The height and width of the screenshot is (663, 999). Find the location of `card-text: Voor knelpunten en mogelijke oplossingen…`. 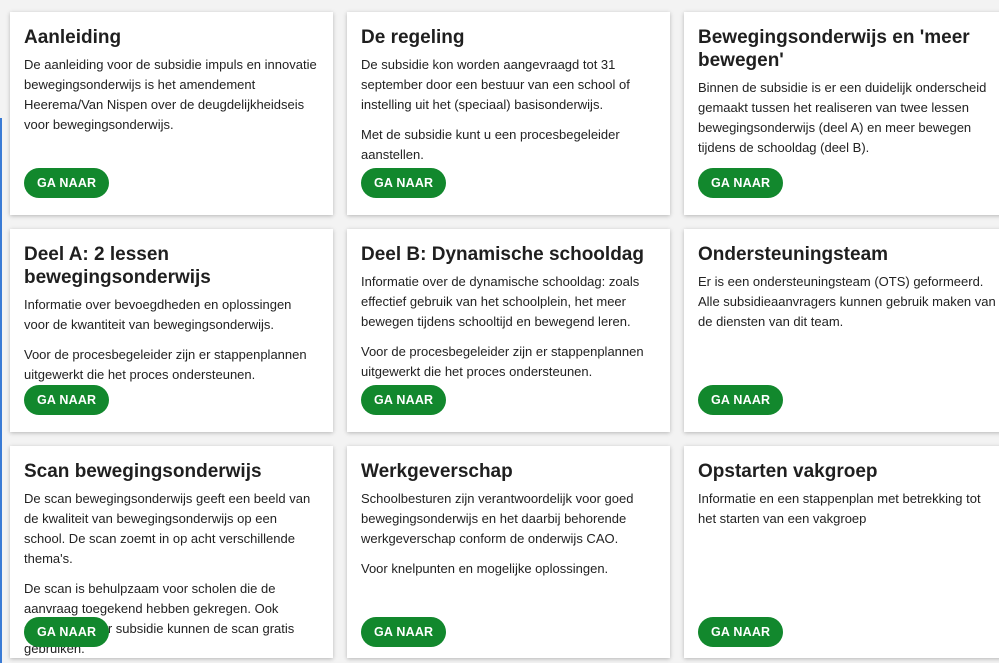

card-text: Voor knelpunten en mogelijke oplossingen… is located at coordinates (485, 568).